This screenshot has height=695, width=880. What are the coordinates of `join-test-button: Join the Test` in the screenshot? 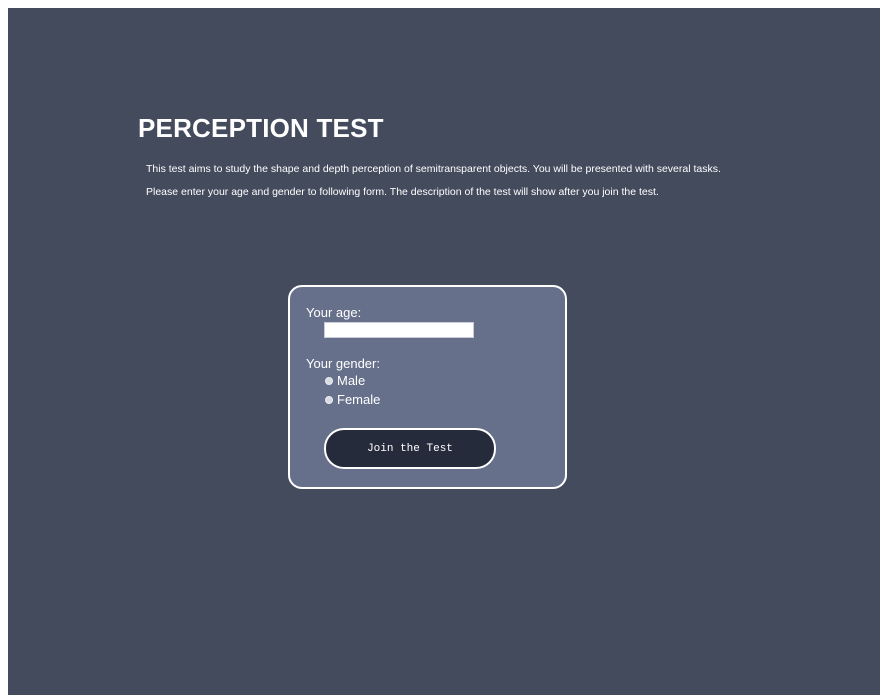 It's located at (410, 448).